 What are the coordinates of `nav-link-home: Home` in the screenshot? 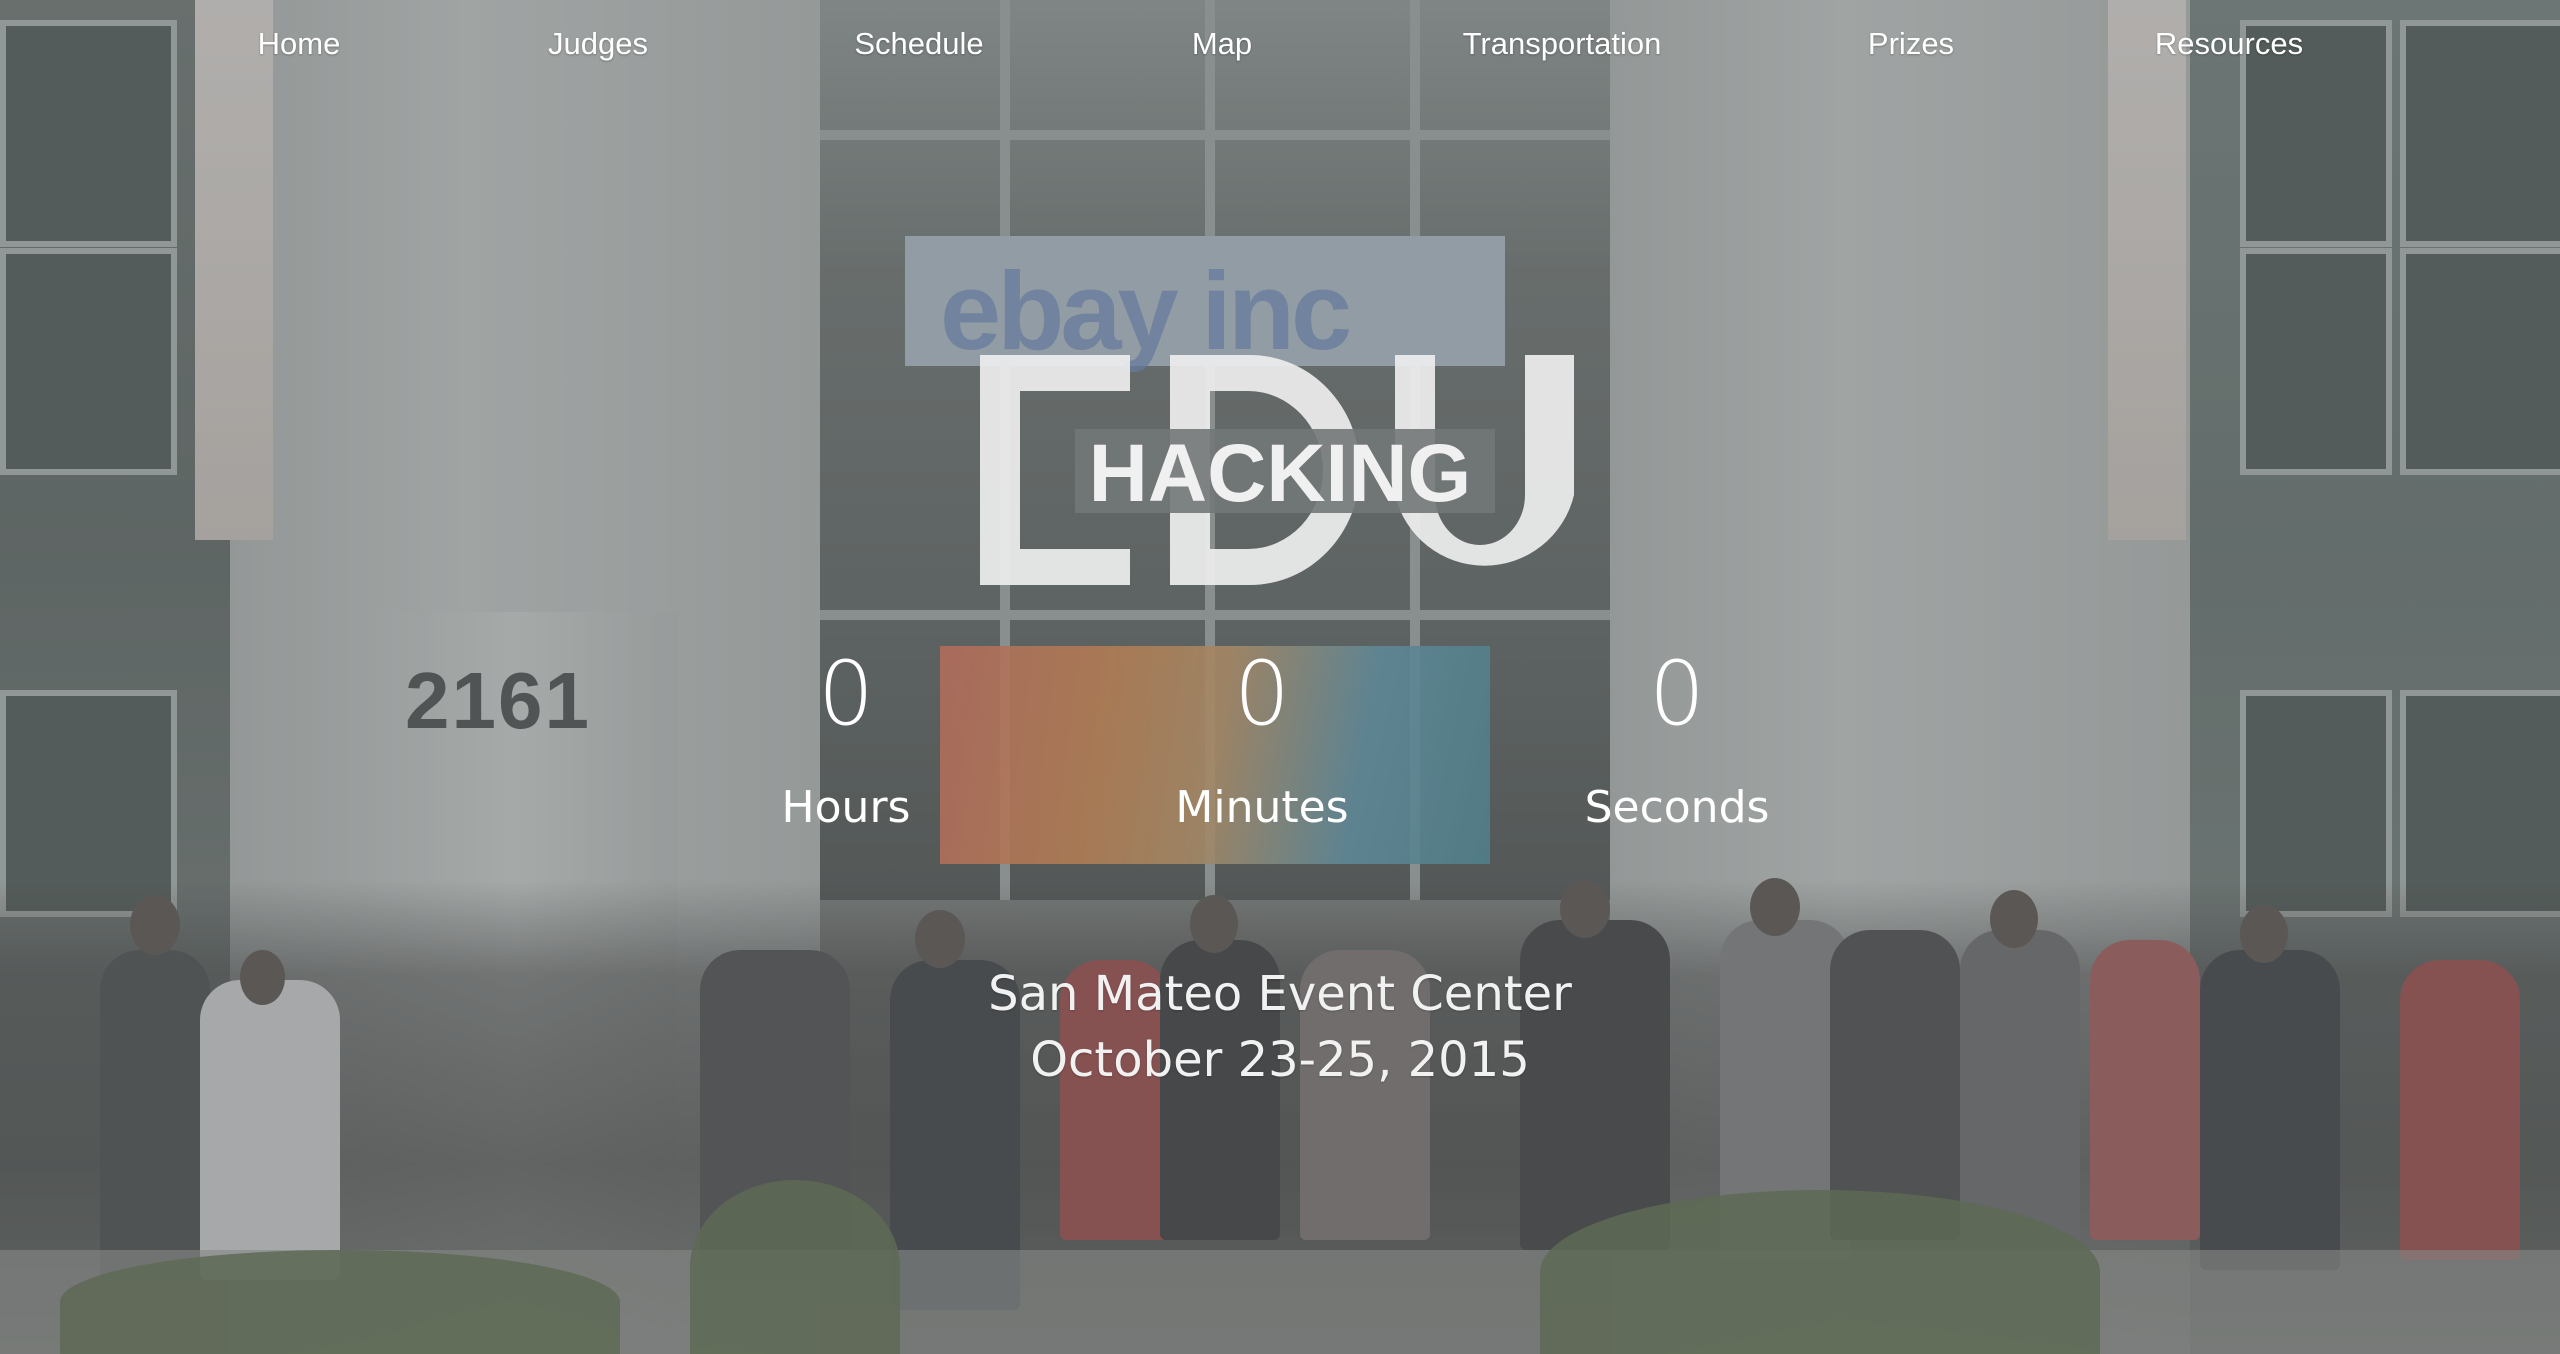 It's located at (299, 44).